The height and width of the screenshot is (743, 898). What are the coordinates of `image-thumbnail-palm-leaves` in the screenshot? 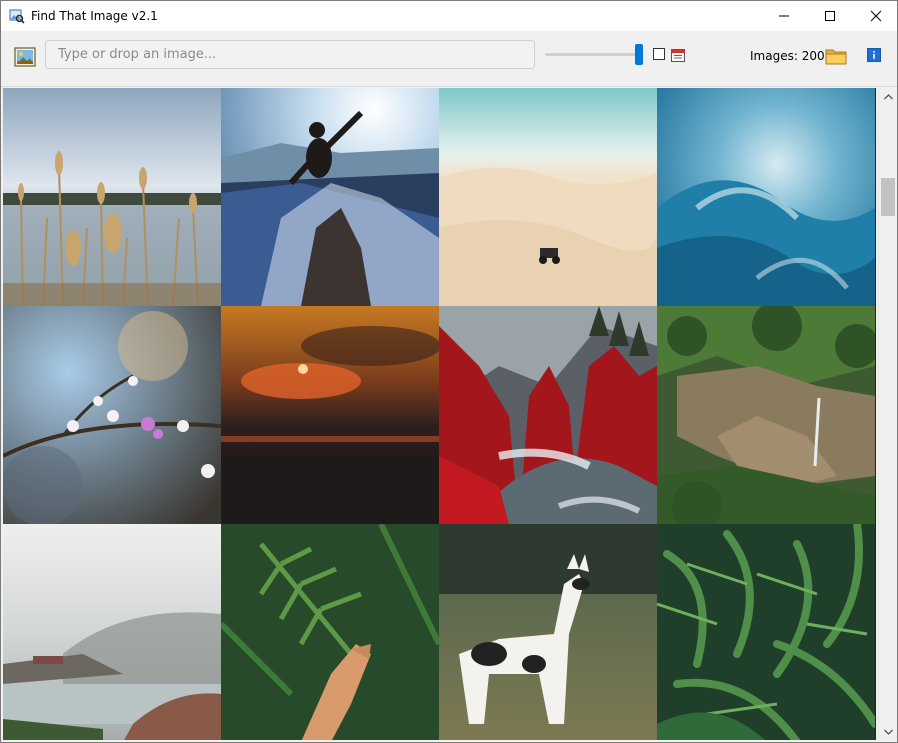 It's located at (766, 632).